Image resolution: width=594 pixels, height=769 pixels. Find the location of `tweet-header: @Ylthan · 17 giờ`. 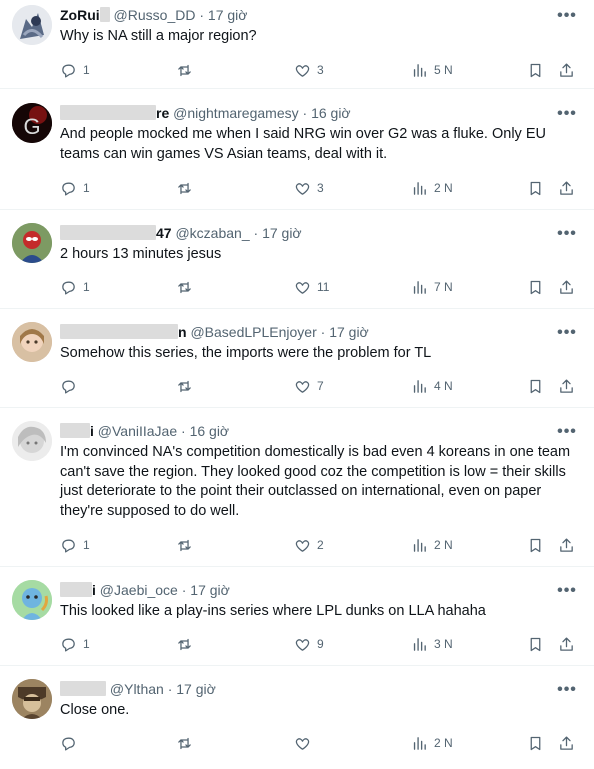

tweet-header: @Ylthan · 17 giờ is located at coordinates (305, 689).